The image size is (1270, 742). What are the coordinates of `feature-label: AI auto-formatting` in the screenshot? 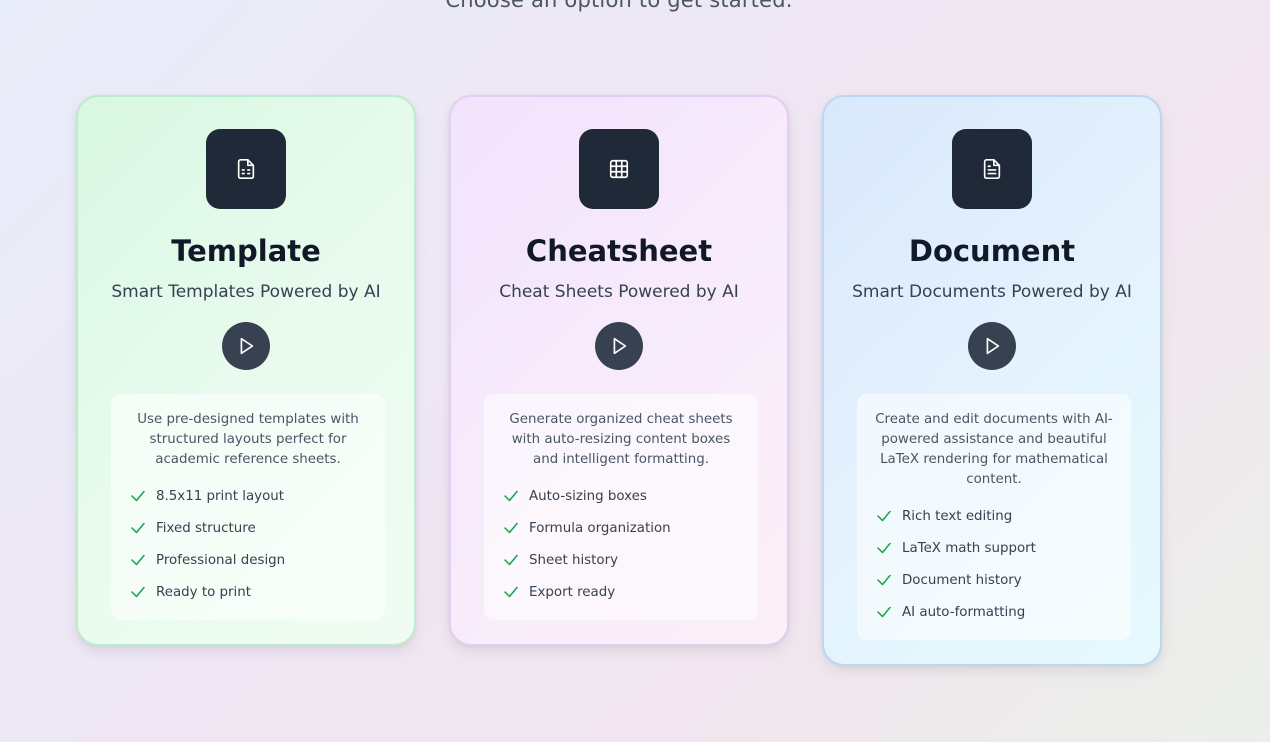 It's located at (964, 612).